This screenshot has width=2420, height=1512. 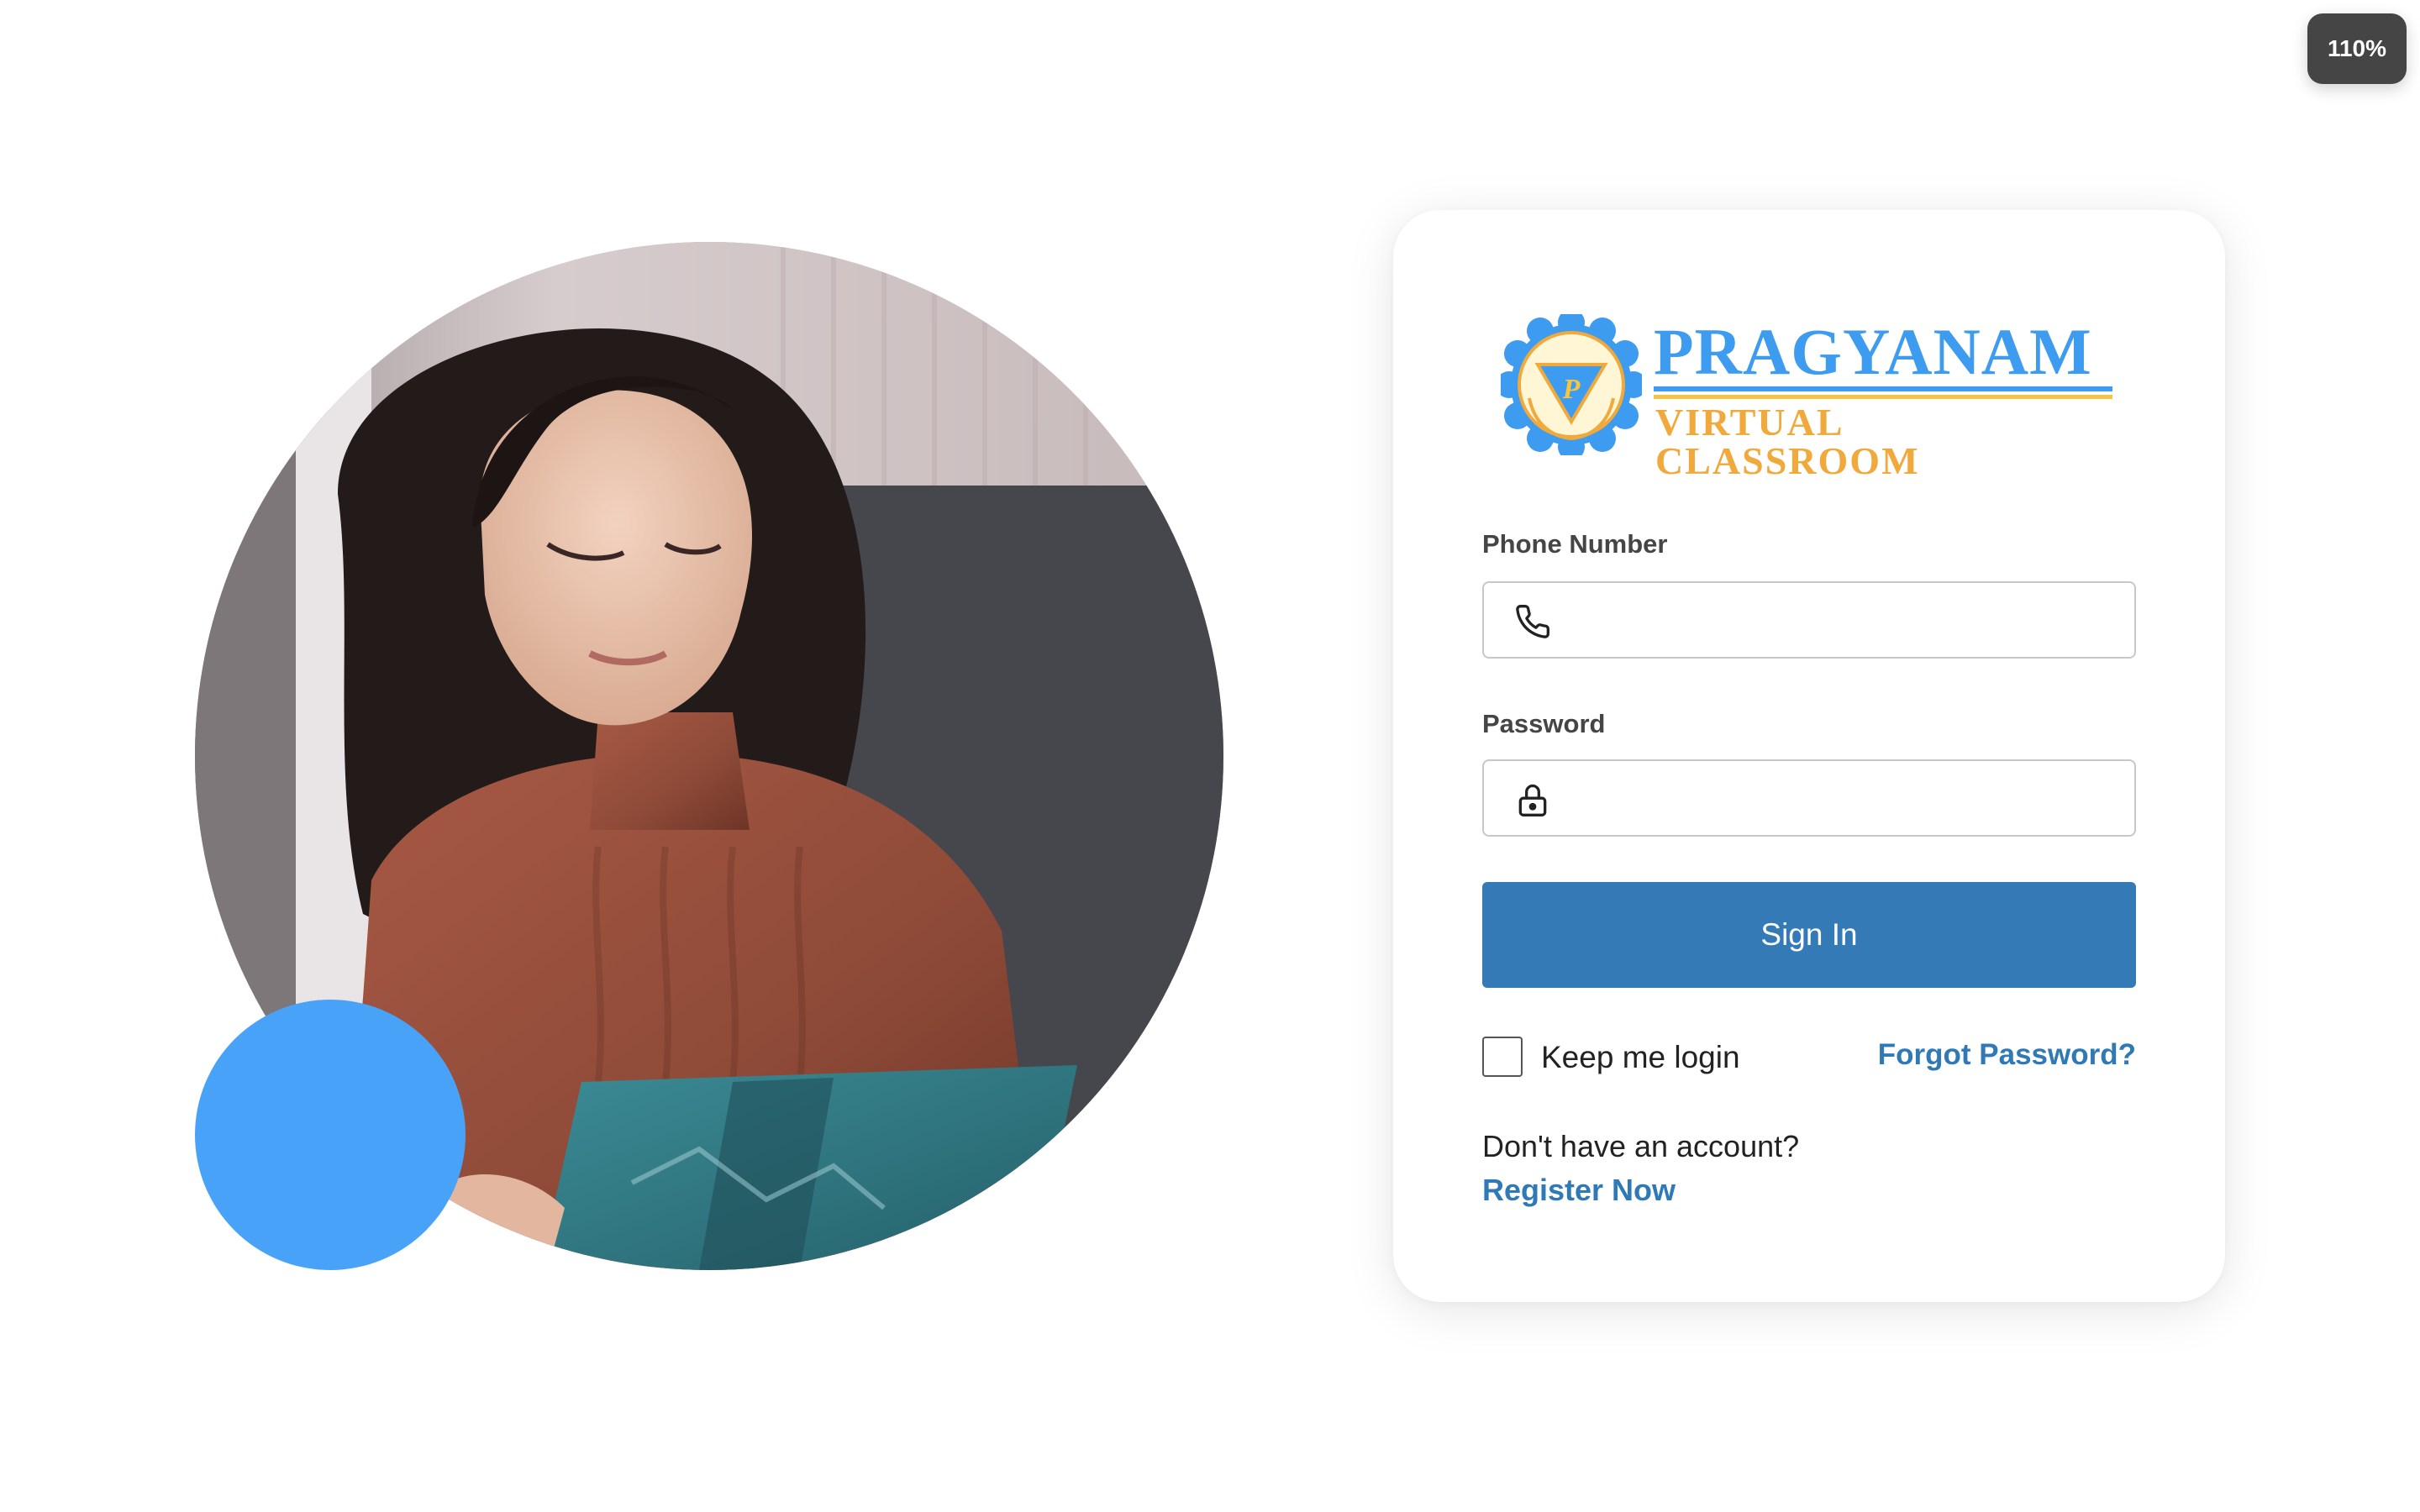 What do you see at coordinates (1883, 397) in the screenshot?
I see `brand-rule-yellow` at bounding box center [1883, 397].